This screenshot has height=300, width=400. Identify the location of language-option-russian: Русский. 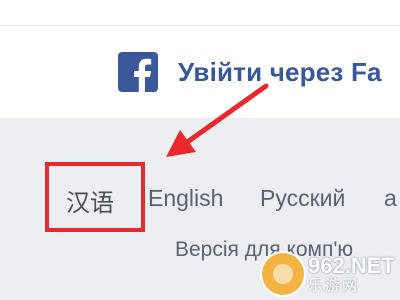
(302, 198).